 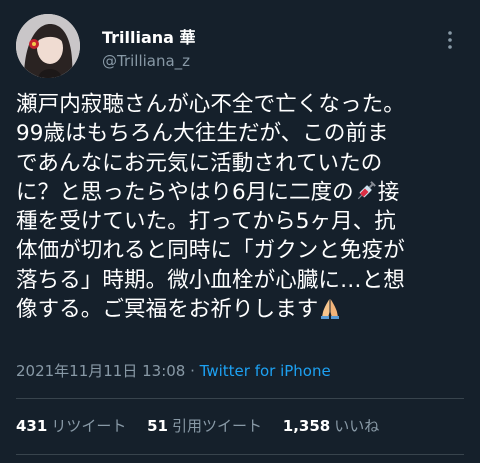 I want to click on quotes-stat: 51 引用ツイート, so click(x=204, y=426).